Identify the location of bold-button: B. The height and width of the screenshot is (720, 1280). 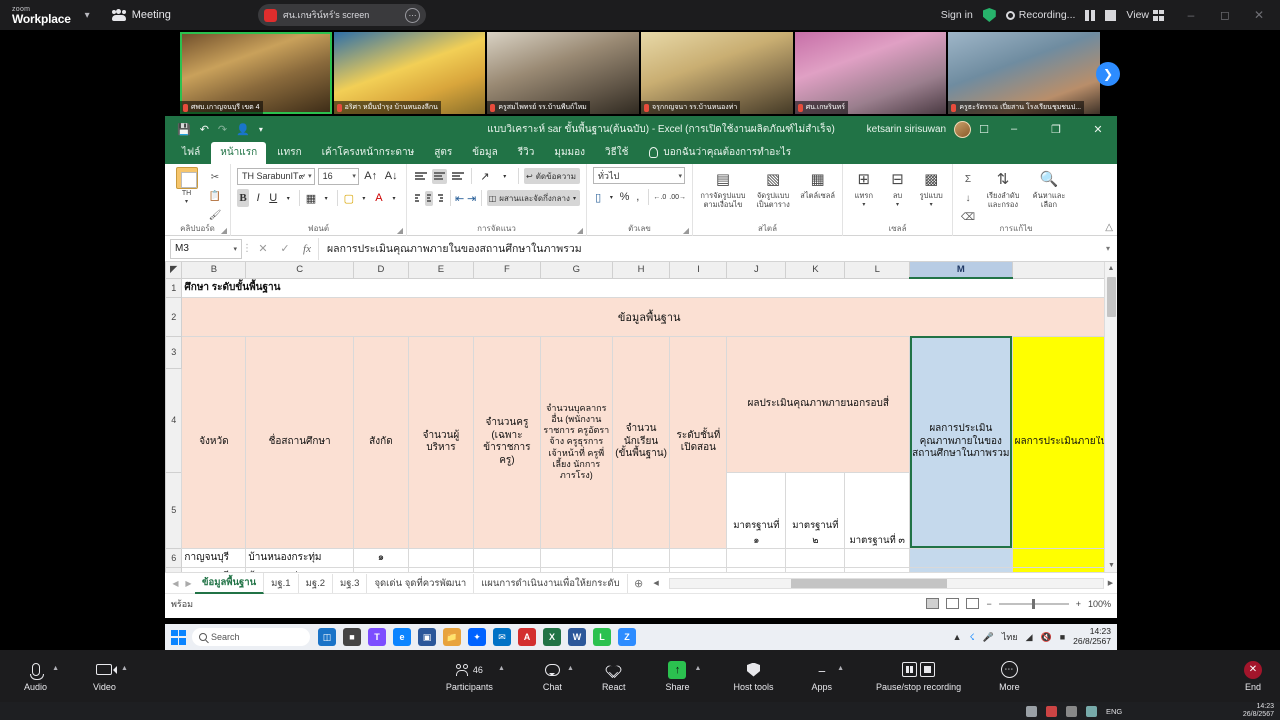
(243, 198).